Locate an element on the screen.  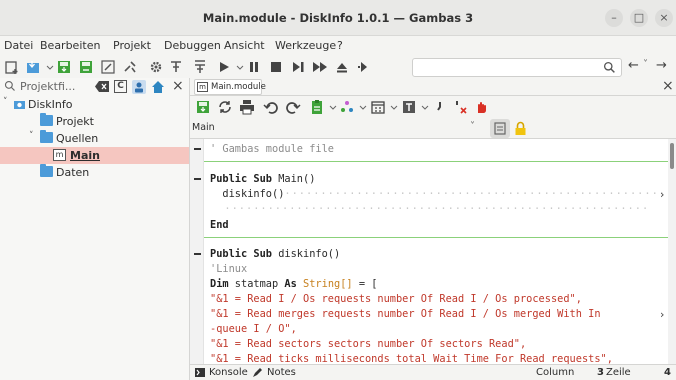
maximize-button: □ is located at coordinates (639, 18).